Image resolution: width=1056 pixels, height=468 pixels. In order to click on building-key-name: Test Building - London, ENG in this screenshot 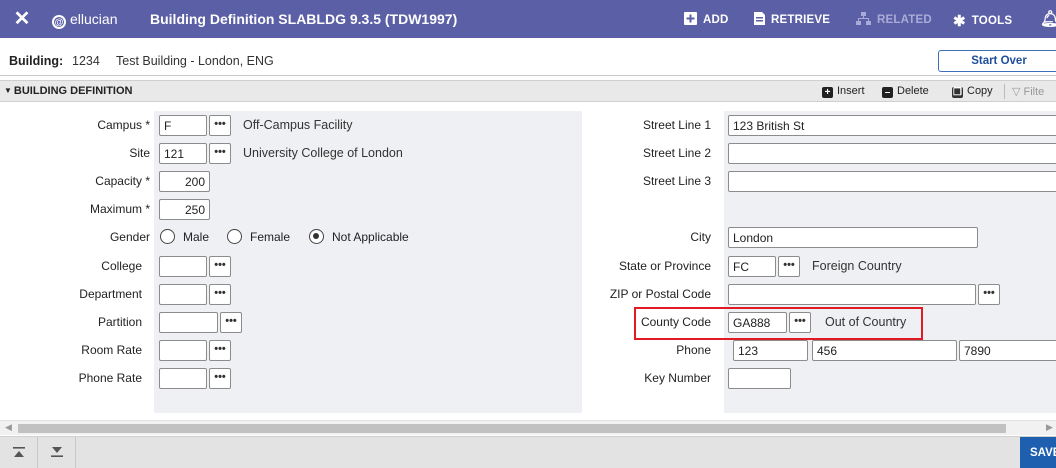, I will do `click(195, 61)`.